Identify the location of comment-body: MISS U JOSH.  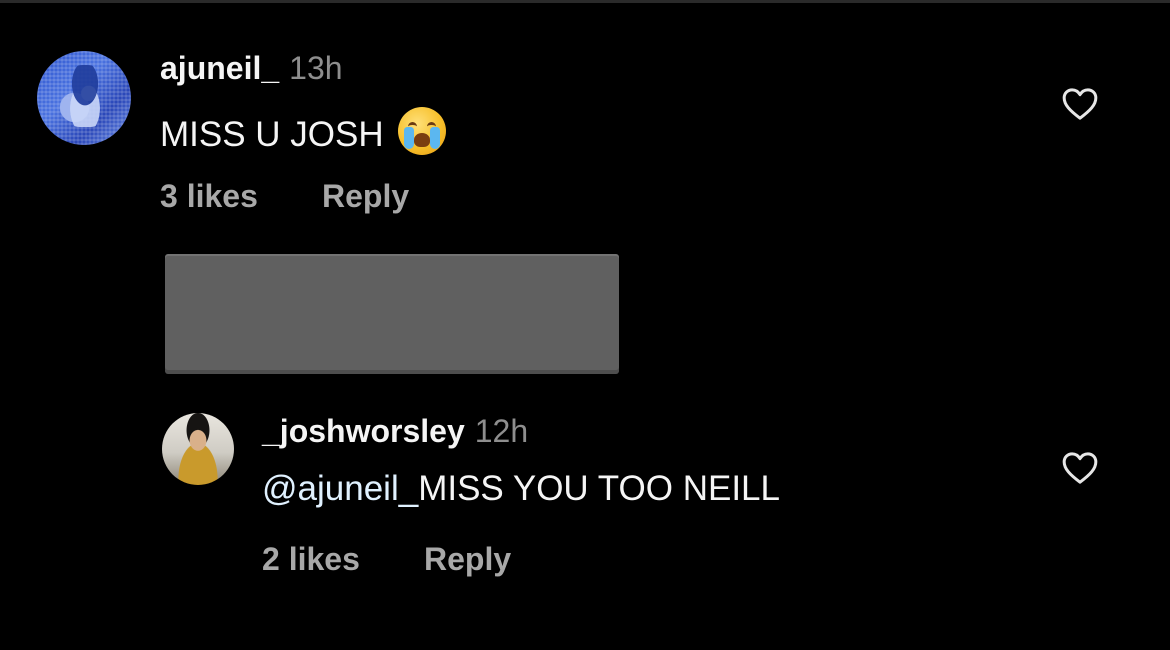
(272, 134).